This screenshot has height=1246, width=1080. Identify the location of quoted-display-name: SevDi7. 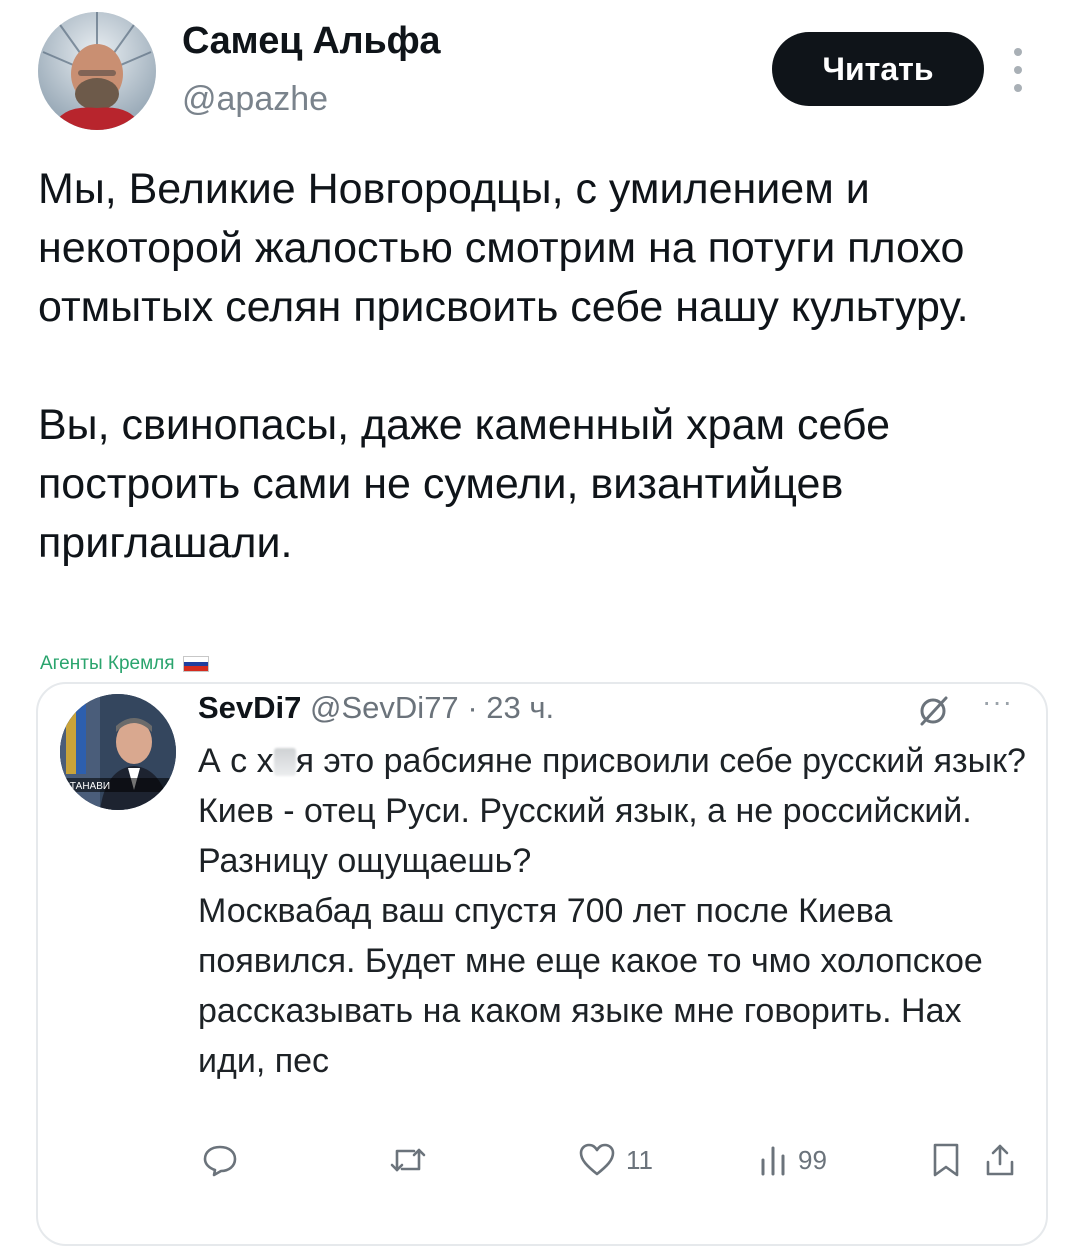
(249, 707).